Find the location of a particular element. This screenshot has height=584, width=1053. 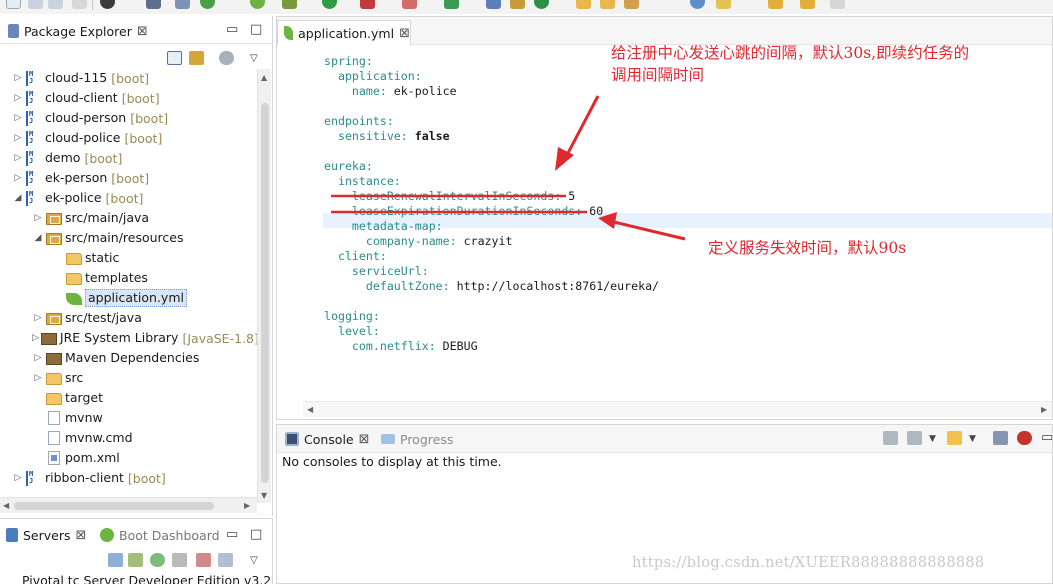

focus-icon is located at coordinates (226, 58).